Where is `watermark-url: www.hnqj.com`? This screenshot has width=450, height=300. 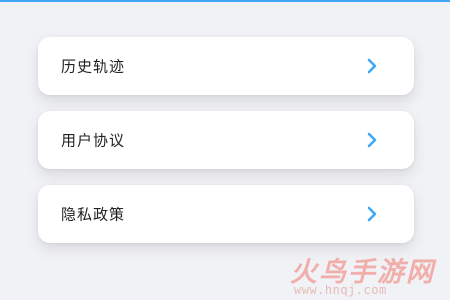
watermark-url: www.hnqj.com is located at coordinates (340, 290).